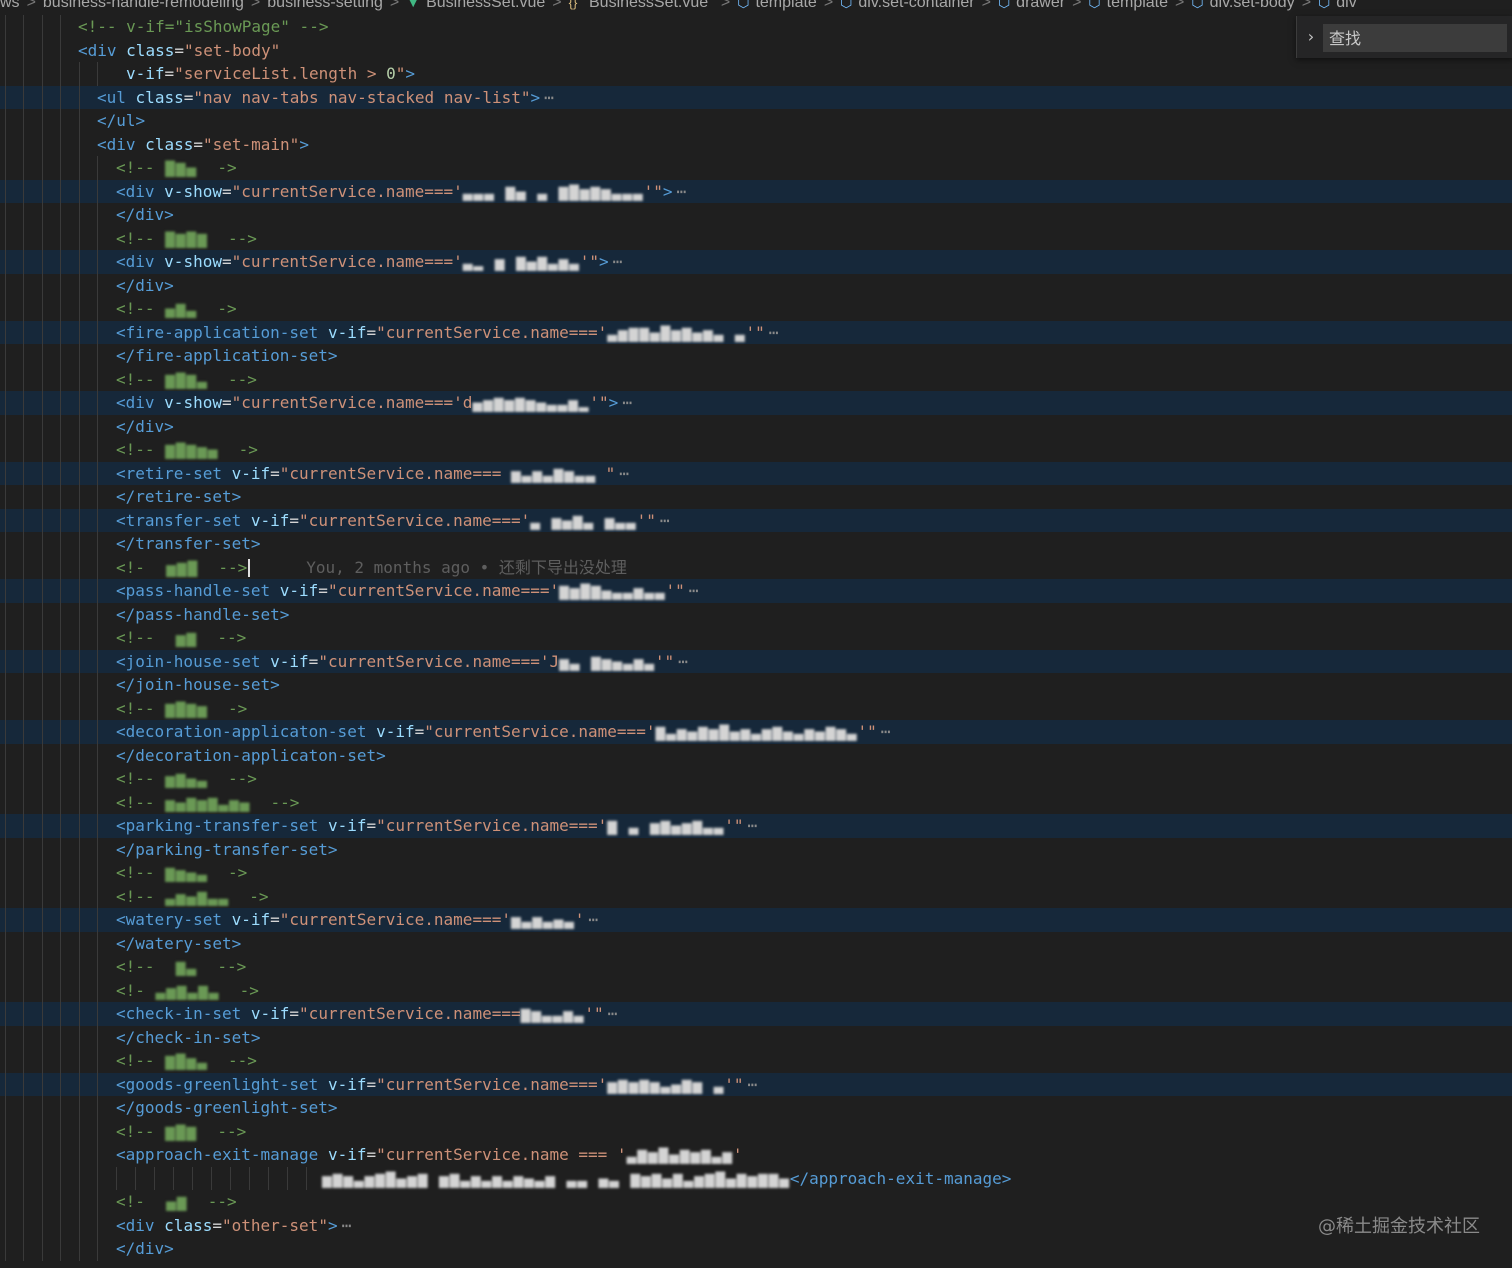  What do you see at coordinates (395, 473) in the screenshot?
I see `code-token: "currentService.name===` at bounding box center [395, 473].